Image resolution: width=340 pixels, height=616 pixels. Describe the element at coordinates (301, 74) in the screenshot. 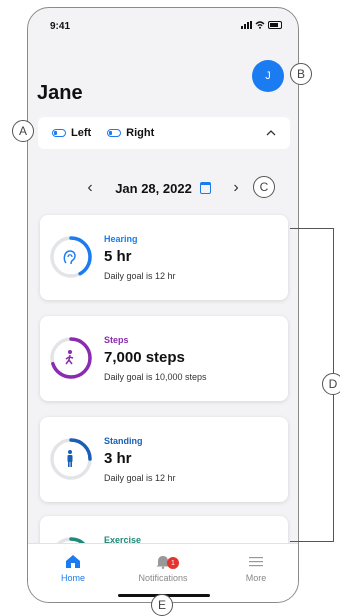

I see `callout-b: B` at that location.